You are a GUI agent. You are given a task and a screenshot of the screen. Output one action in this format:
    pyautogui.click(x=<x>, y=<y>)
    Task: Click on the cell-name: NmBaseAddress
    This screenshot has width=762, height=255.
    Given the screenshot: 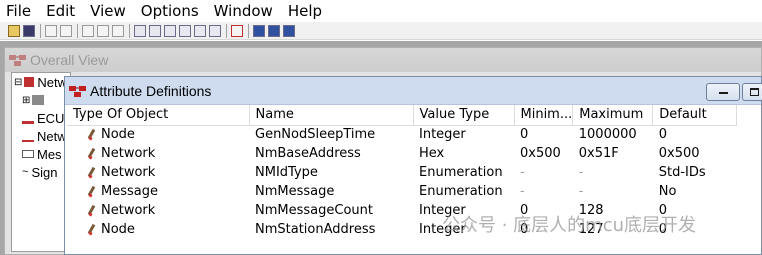 What is the action you would take?
    pyautogui.click(x=308, y=153)
    